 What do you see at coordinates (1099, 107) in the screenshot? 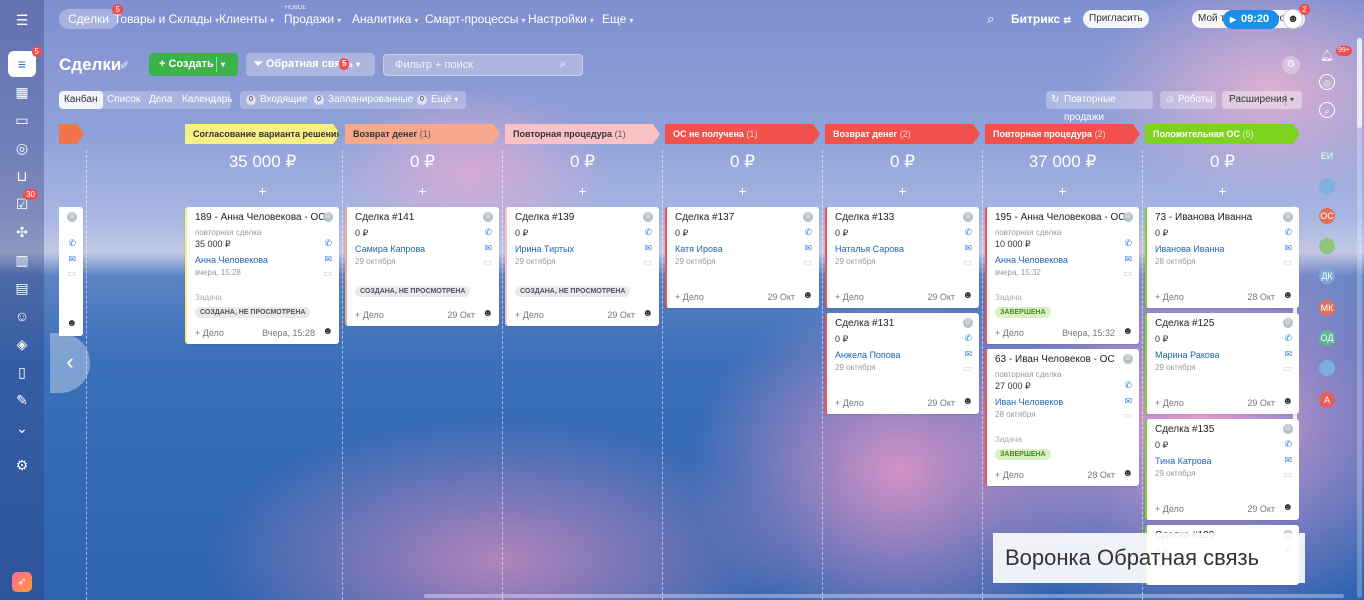
I see `repeat-sales-button: ↻ Повторные продажи` at bounding box center [1099, 107].